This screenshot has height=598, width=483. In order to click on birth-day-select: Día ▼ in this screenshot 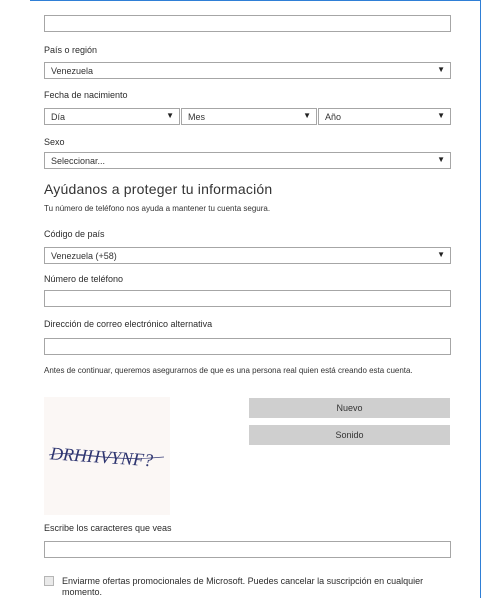, I will do `click(112, 116)`.